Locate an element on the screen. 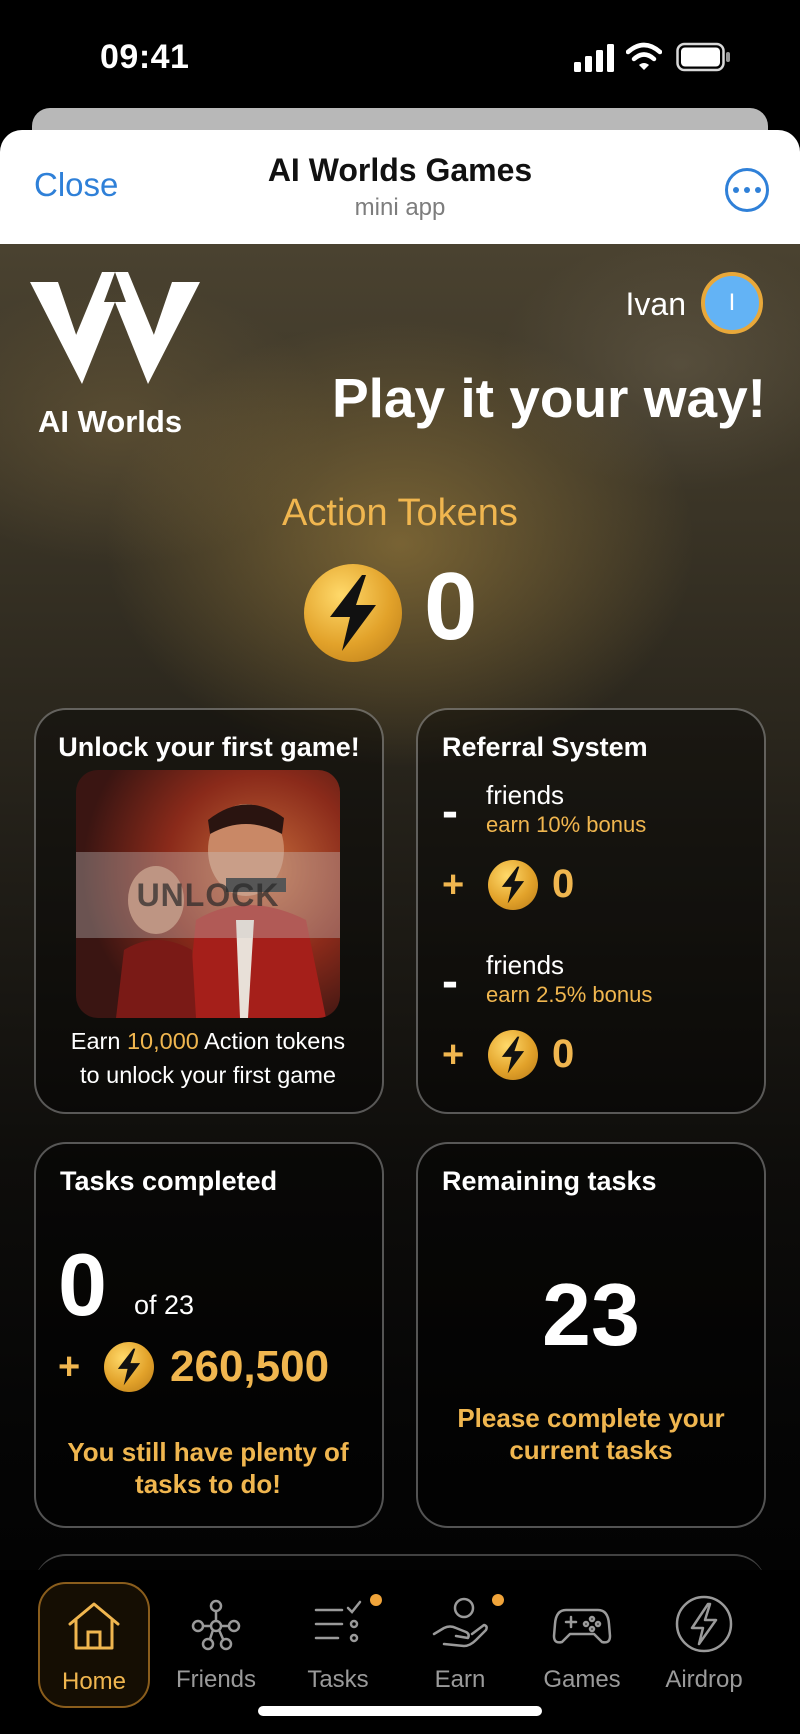 Image resolution: width=800 pixels, height=1734 pixels. tab-airdrop: Airdrop is located at coordinates (704, 1645).